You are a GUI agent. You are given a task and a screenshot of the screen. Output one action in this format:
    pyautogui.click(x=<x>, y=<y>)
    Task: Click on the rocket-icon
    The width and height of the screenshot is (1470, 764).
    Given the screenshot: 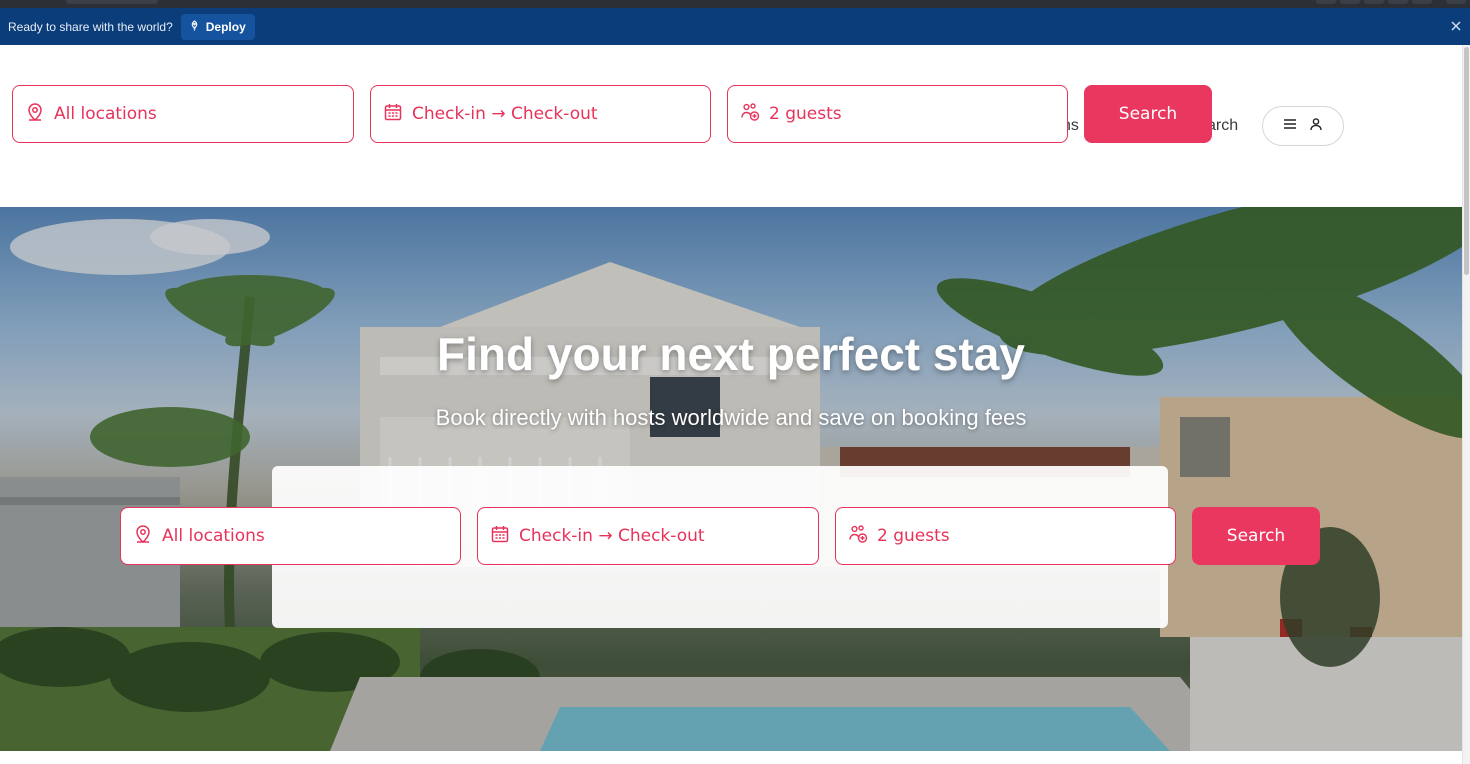 What is the action you would take?
    pyautogui.click(x=194, y=26)
    